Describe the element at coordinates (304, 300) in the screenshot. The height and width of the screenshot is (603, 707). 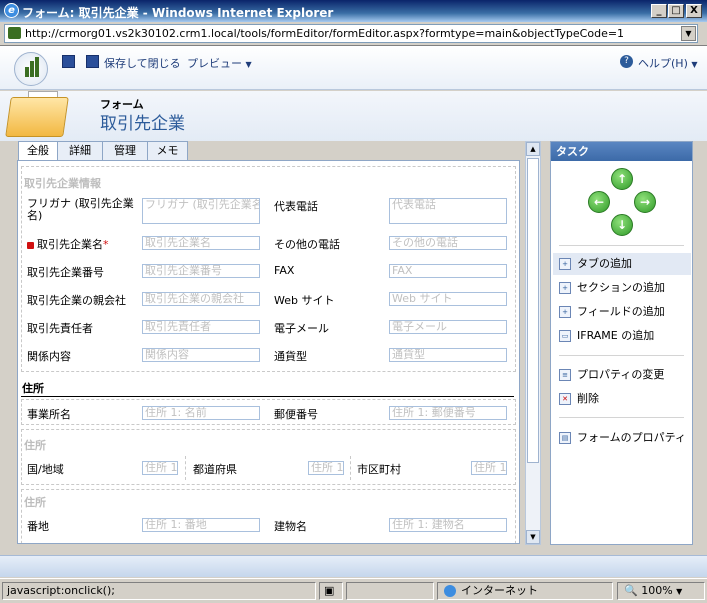
I see `field-label: Web サイト` at that location.